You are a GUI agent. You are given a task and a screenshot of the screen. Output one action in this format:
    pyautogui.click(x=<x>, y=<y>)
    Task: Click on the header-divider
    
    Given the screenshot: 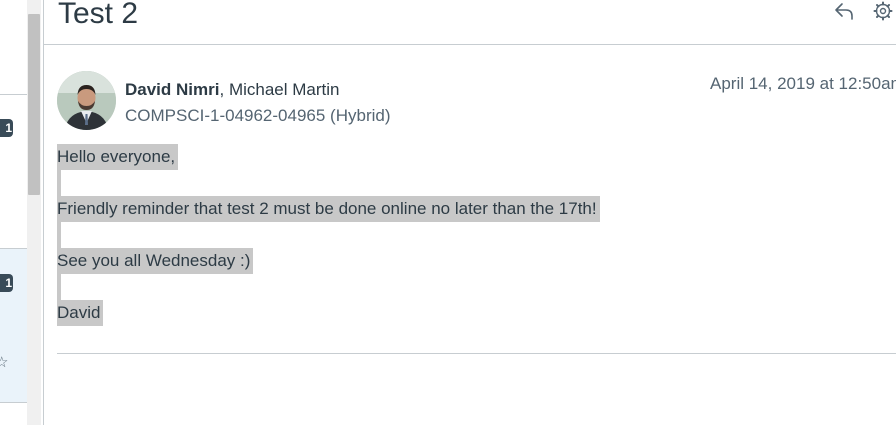 What is the action you would take?
    pyautogui.click(x=470, y=44)
    